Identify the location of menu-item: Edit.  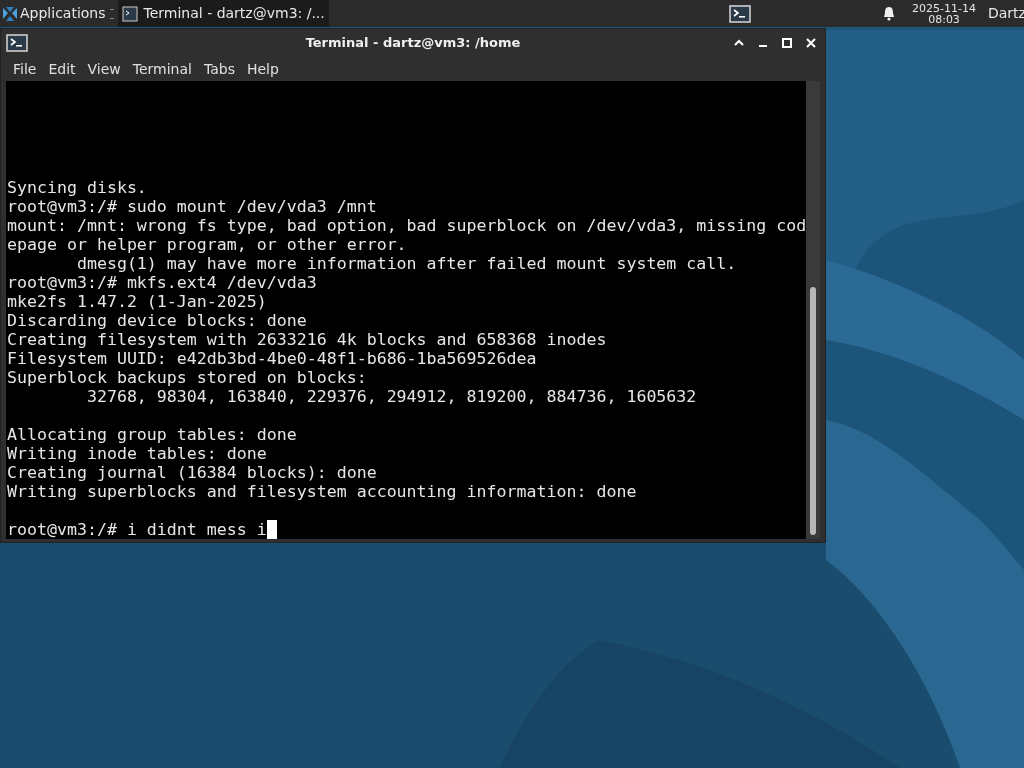
(62, 69).